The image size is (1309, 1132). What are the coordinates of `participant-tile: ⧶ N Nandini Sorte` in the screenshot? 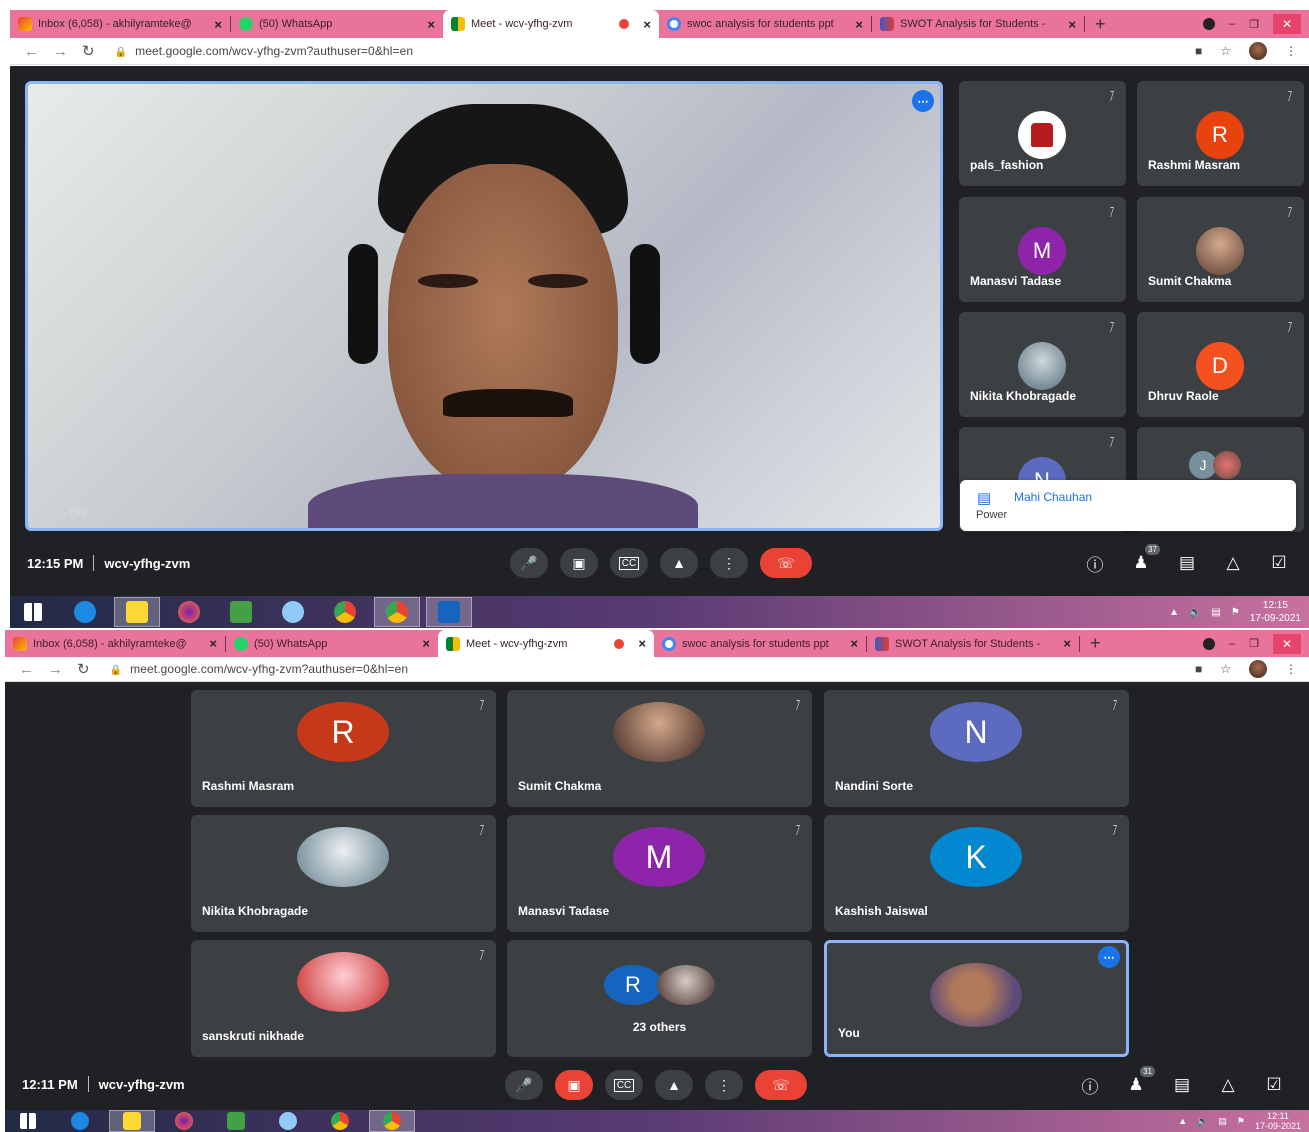 It's located at (976, 748).